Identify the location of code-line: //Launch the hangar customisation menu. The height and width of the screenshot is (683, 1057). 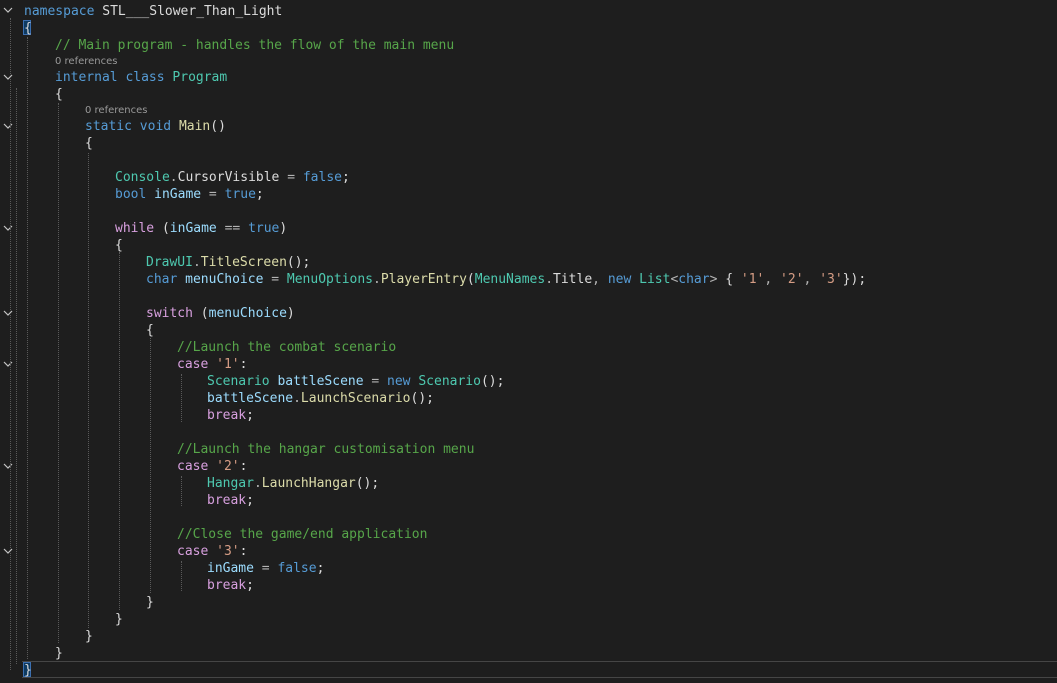
(325, 449).